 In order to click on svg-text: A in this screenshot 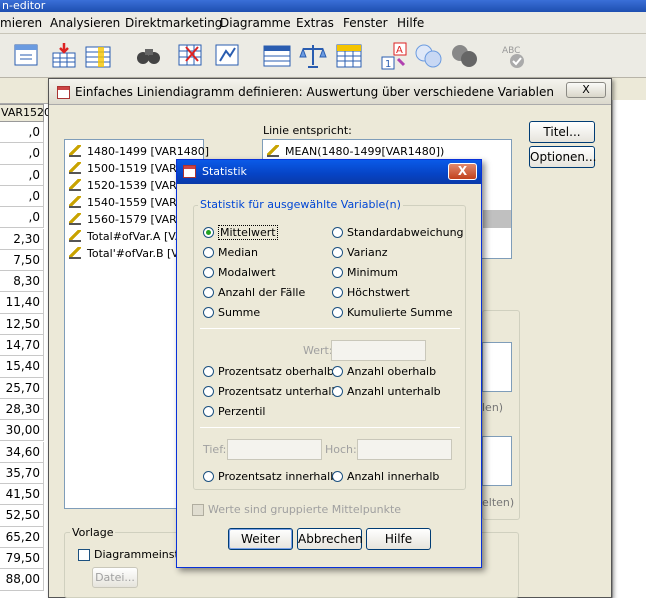, I will do `click(399, 50)`.